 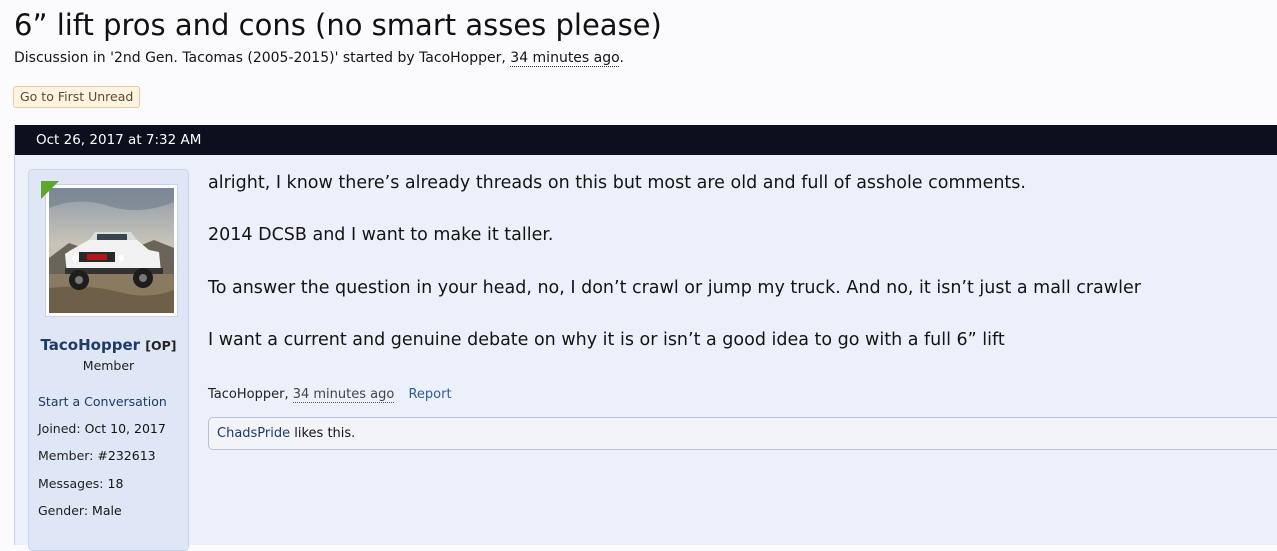 I want to click on member-row: Member: #232613, so click(x=102, y=461).